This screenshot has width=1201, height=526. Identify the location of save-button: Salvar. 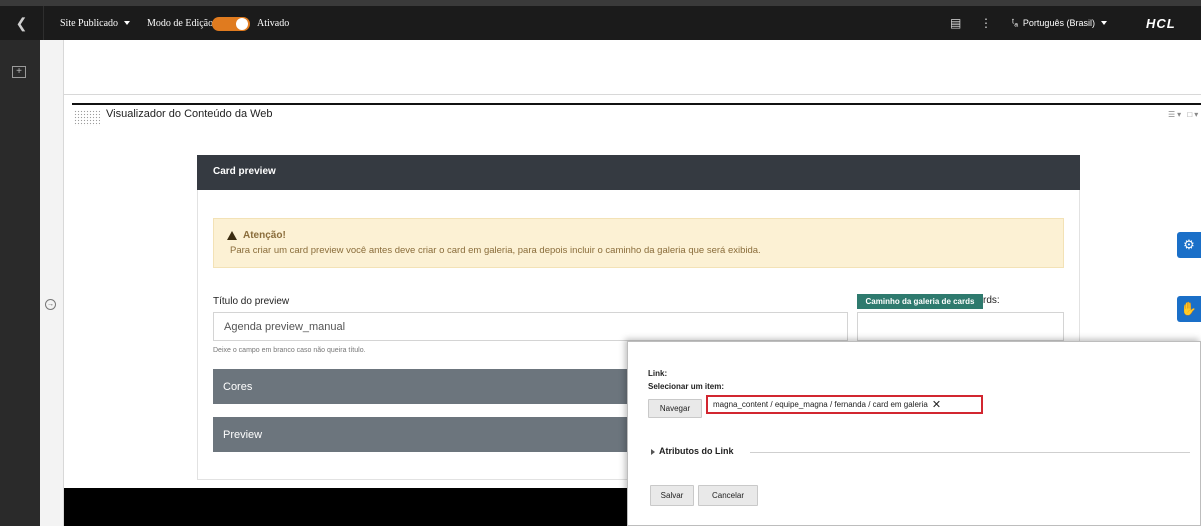
(672, 495).